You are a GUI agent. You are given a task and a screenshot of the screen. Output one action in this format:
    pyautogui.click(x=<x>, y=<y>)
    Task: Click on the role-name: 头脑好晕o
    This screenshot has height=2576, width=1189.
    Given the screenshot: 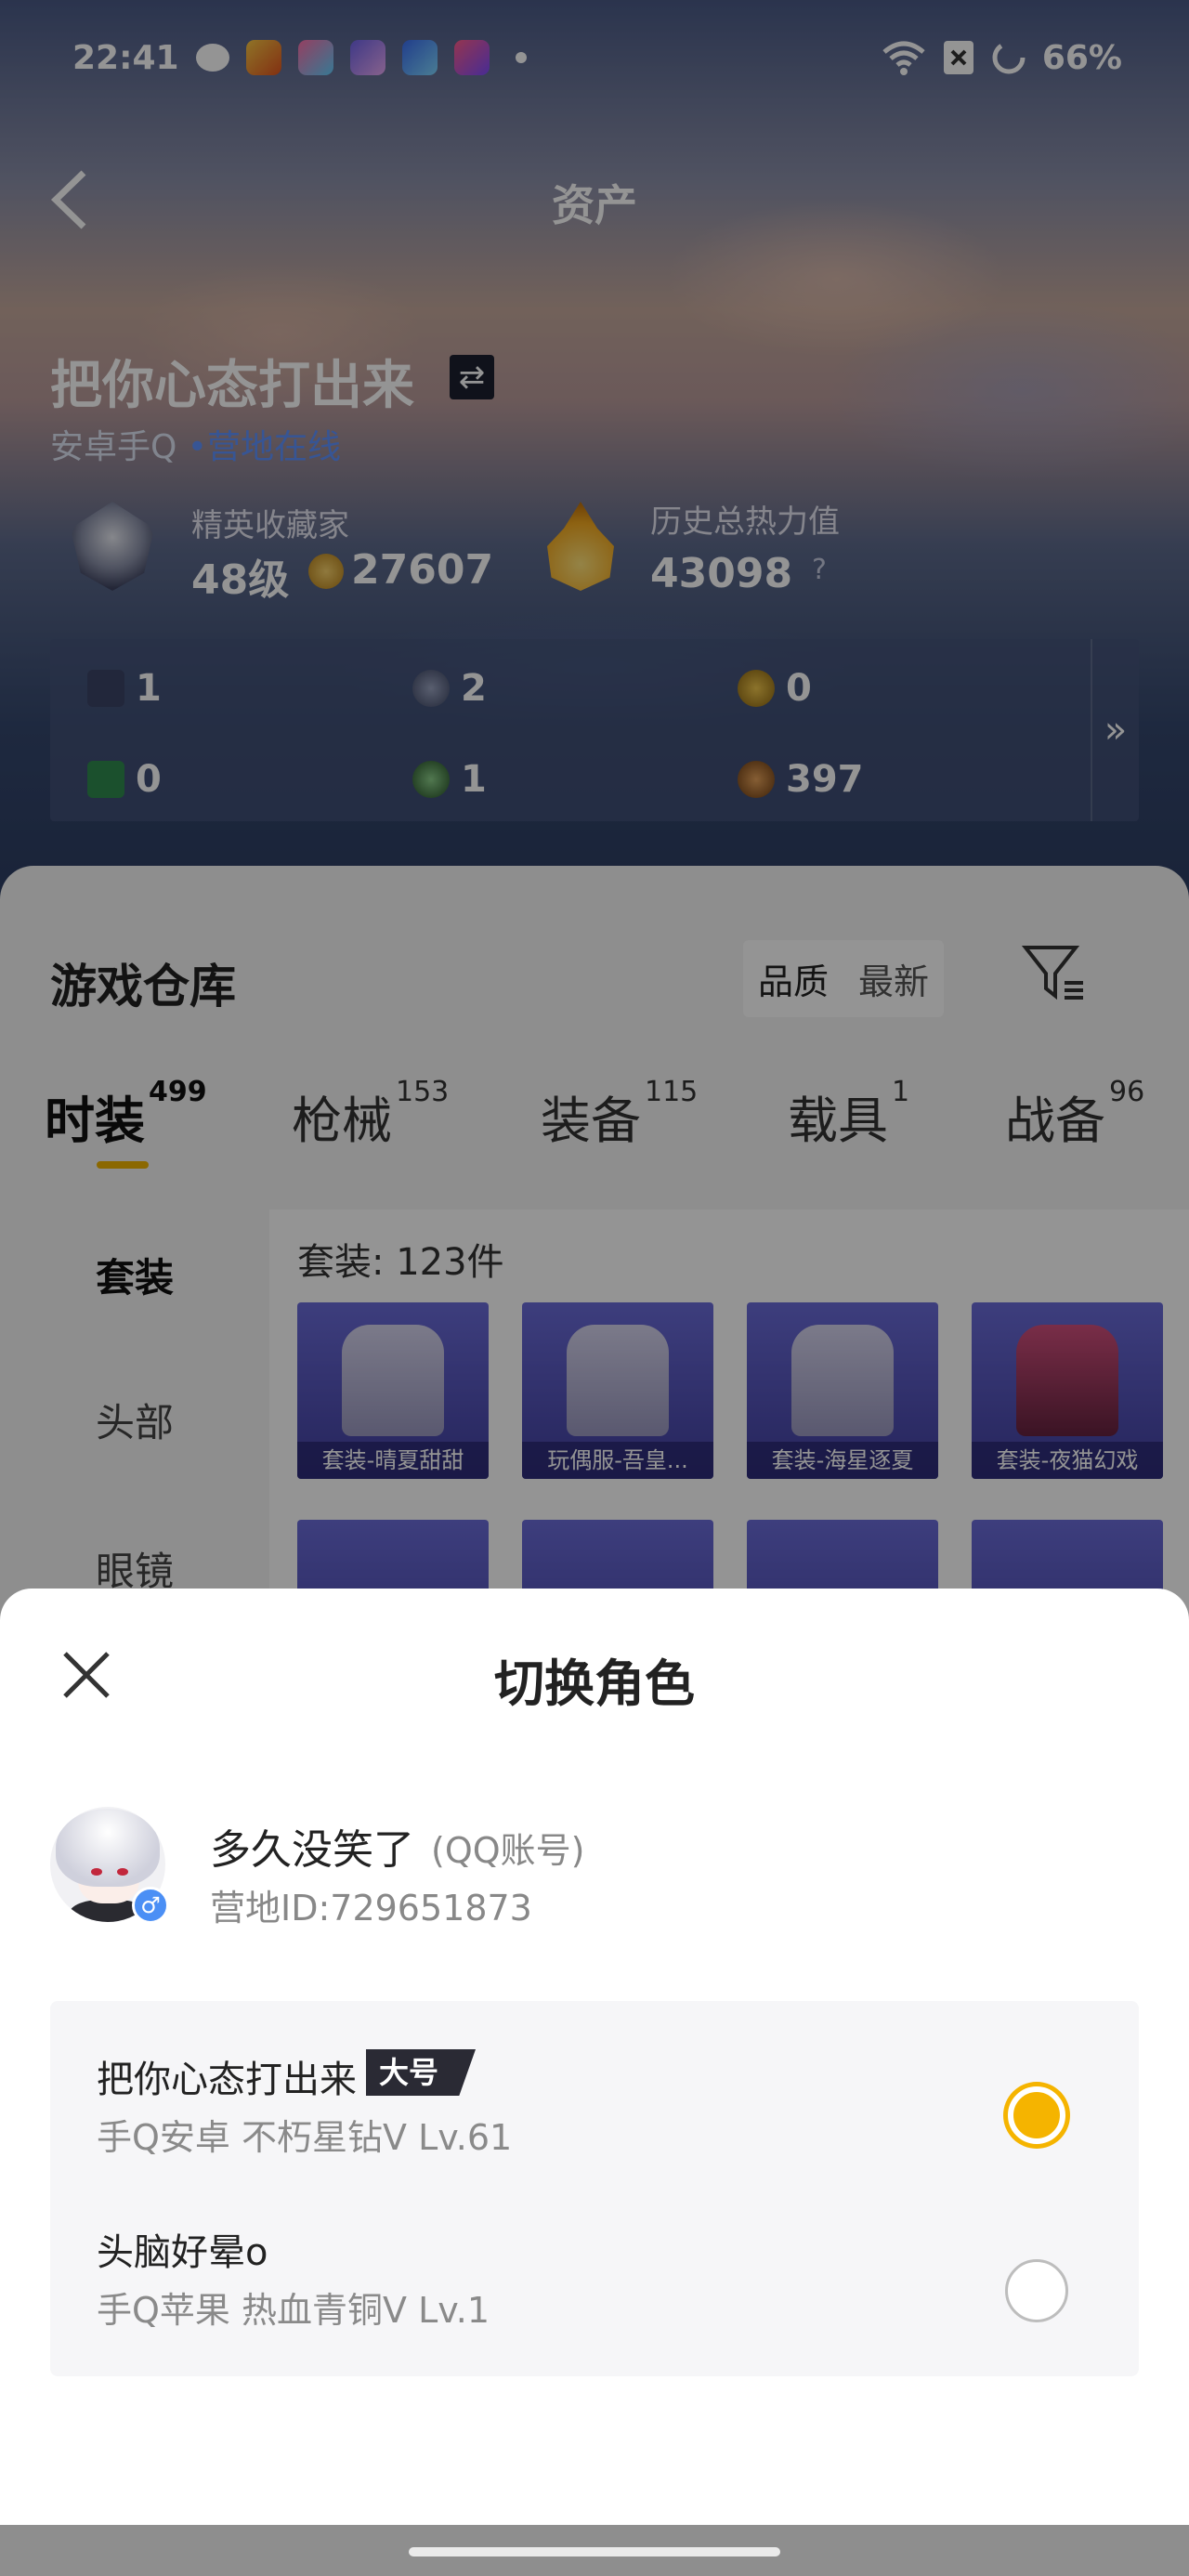 What is the action you would take?
    pyautogui.click(x=183, y=2253)
    